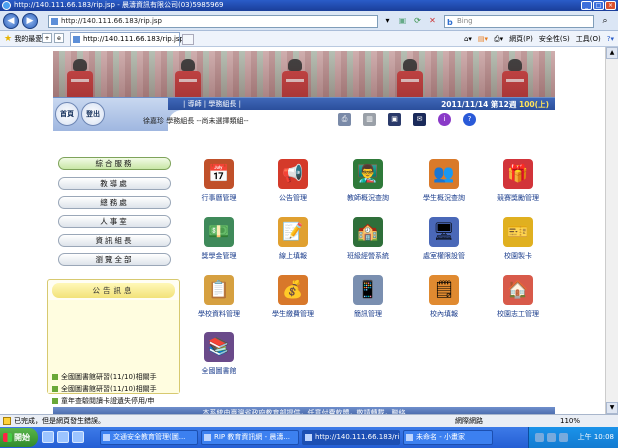 Image resolution: width=618 pixels, height=448 pixels. I want to click on function-label: 班級經營系統, so click(368, 256).